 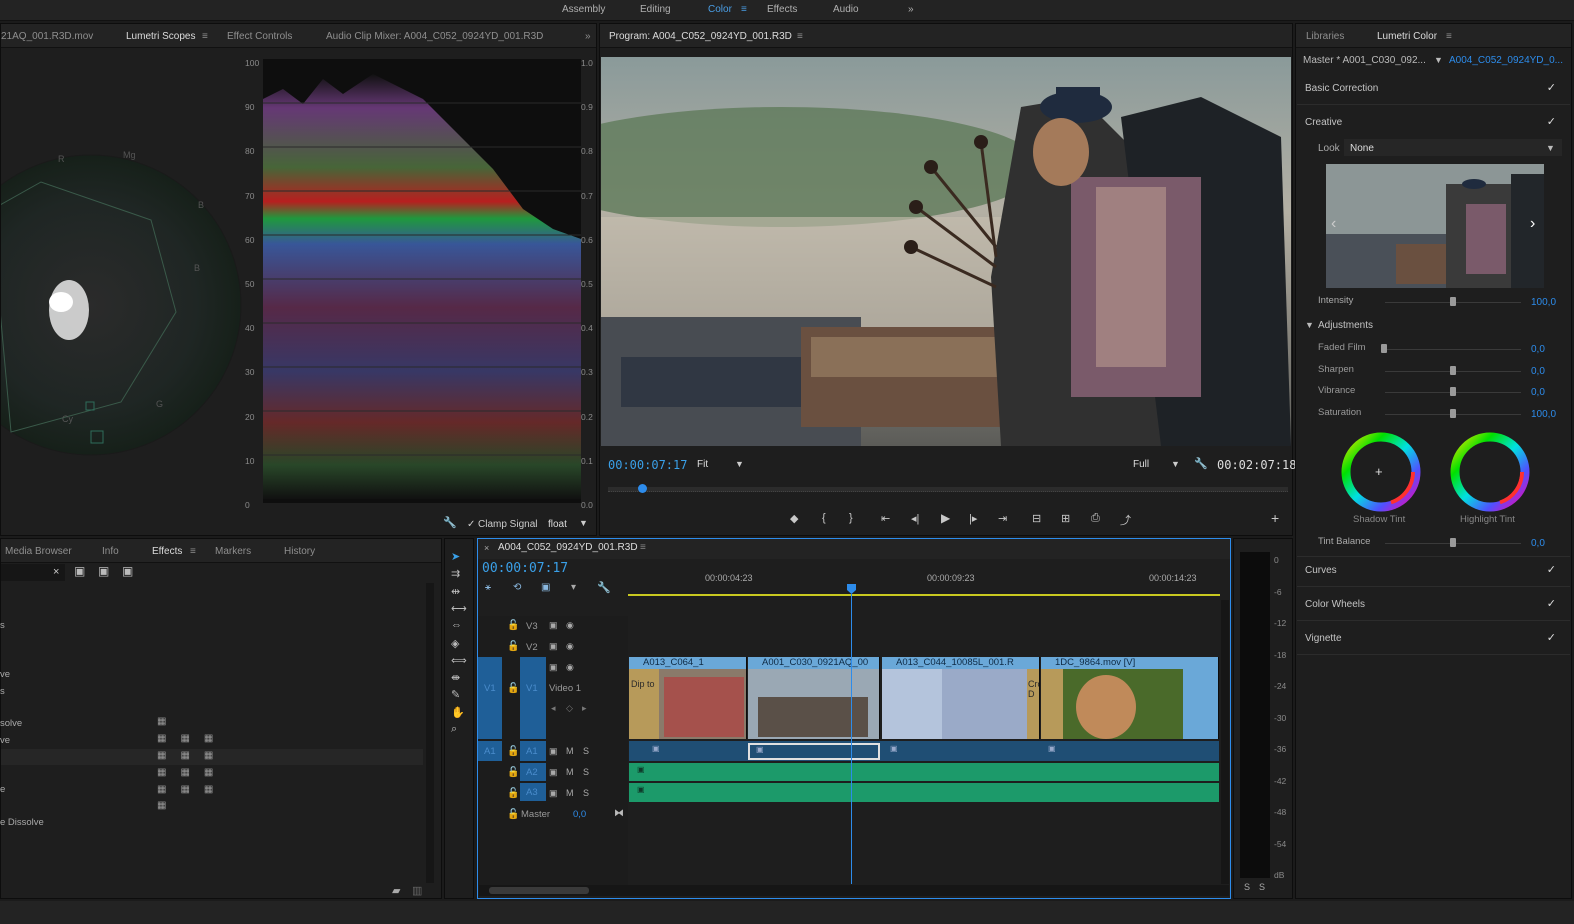 I want to click on workspace-audio: Audio, so click(x=846, y=9).